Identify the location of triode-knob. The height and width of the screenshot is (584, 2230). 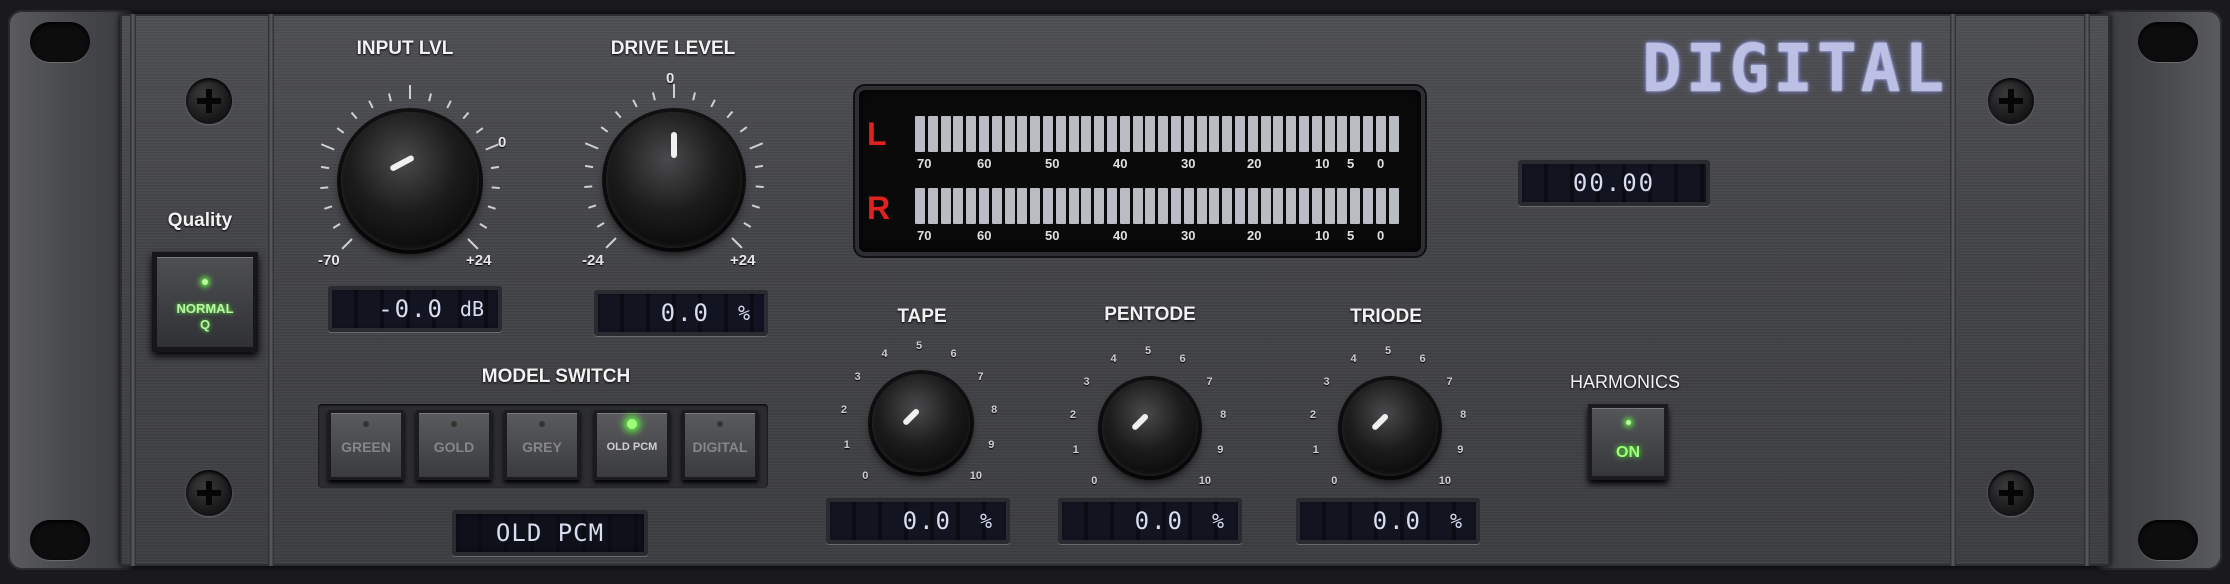
(1390, 428).